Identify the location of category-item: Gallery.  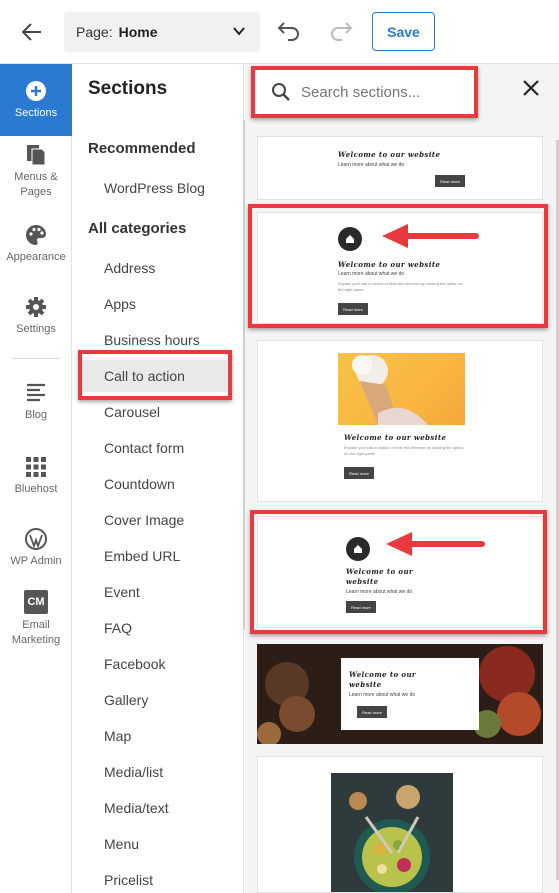
(126, 700).